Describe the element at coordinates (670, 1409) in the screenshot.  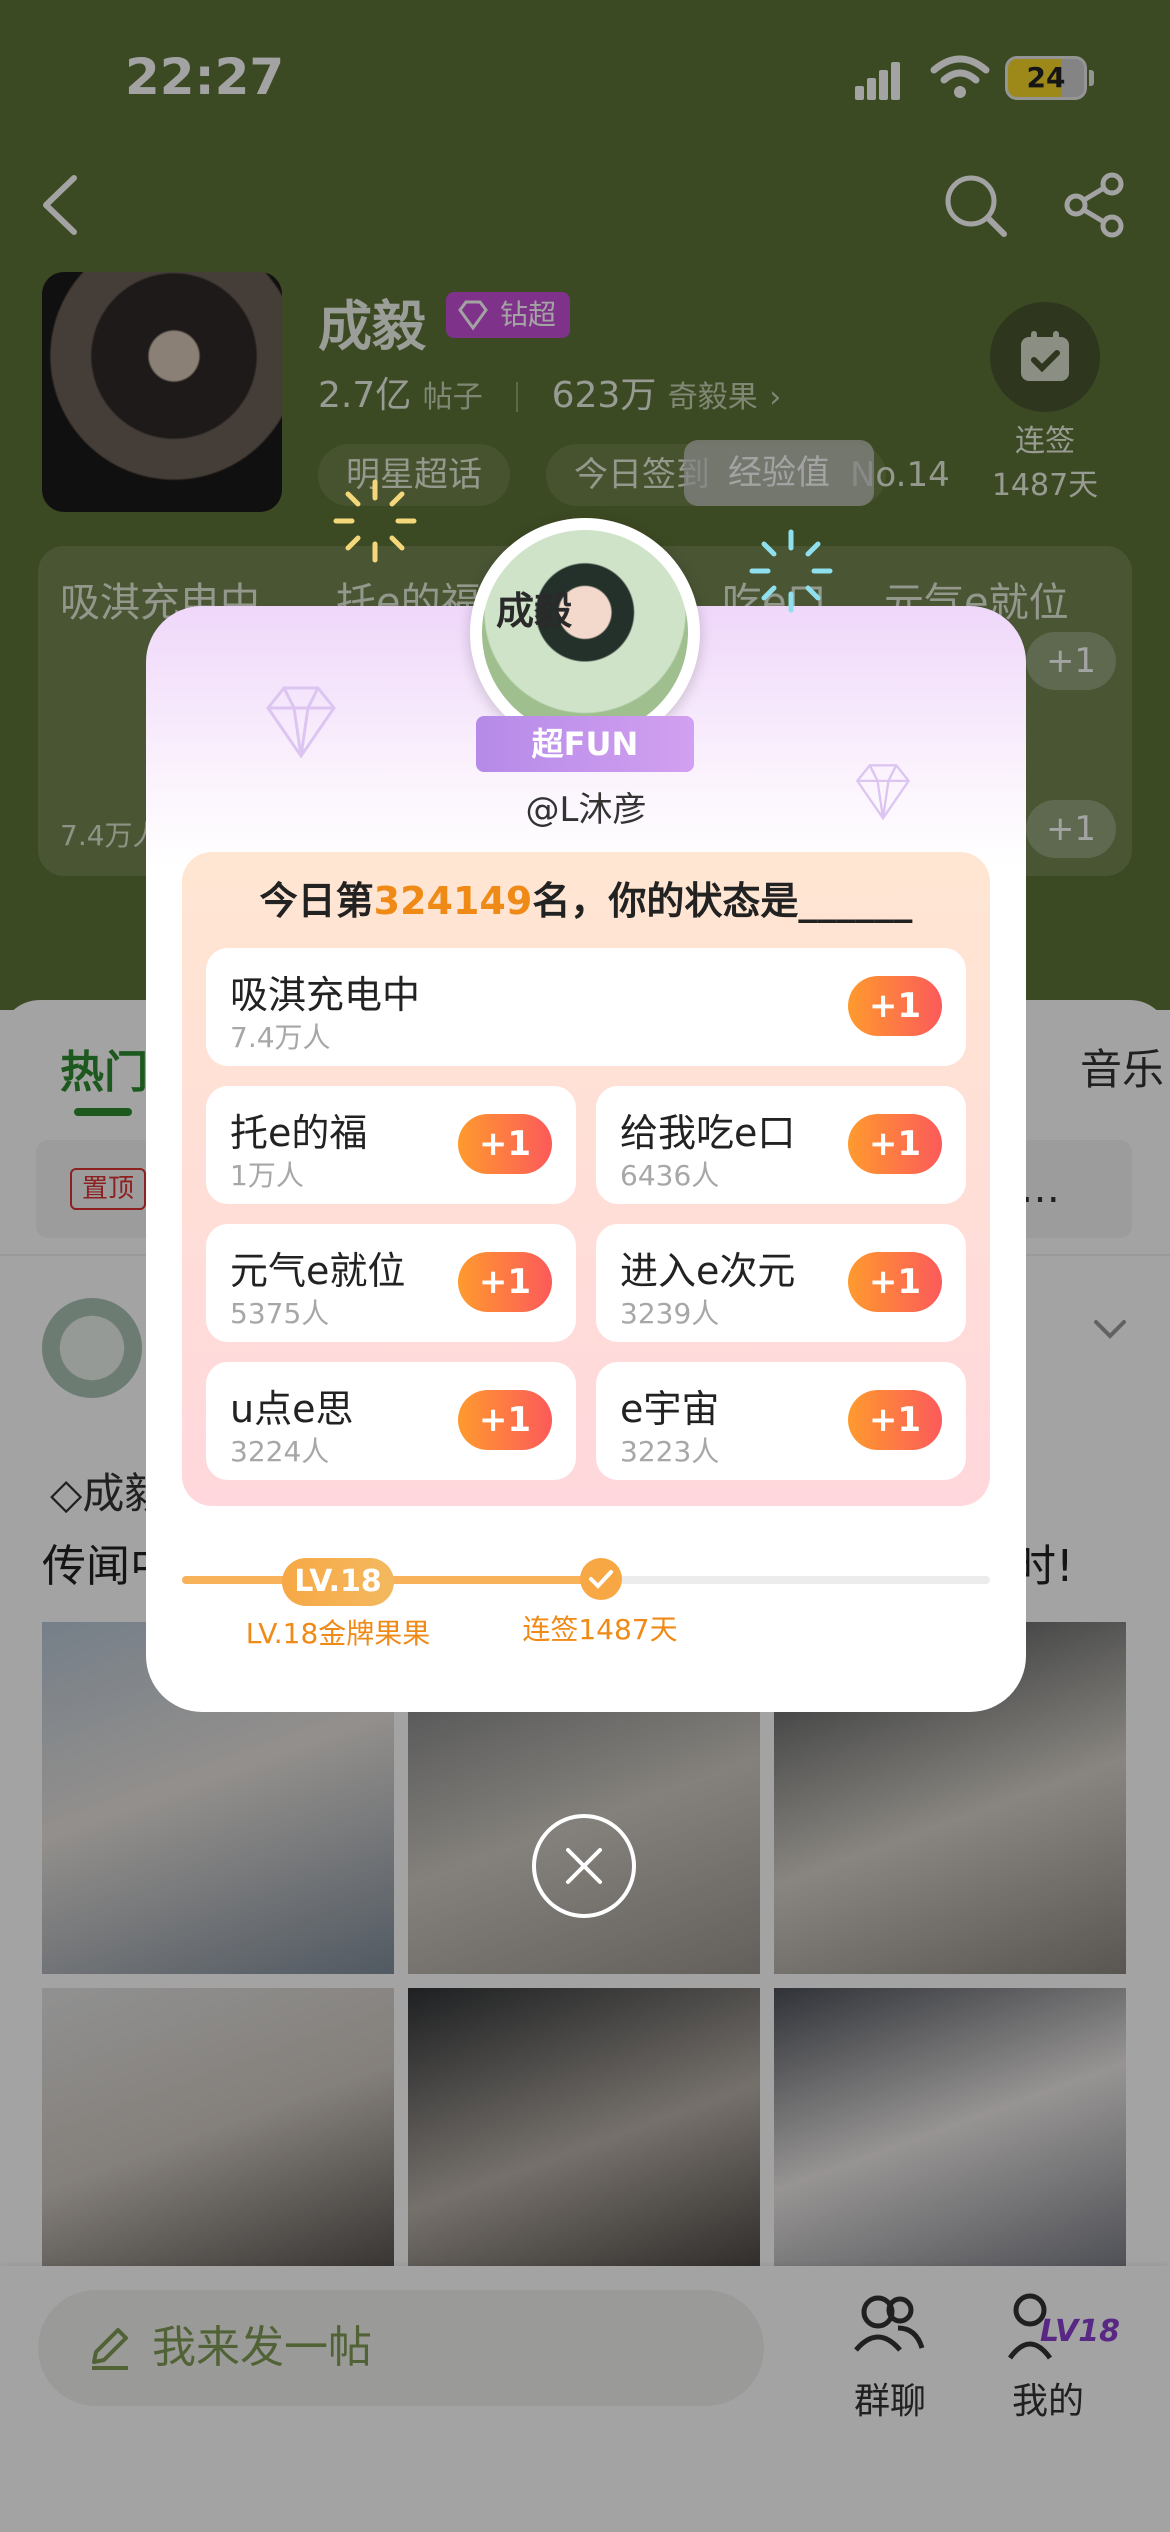
I see `option-name: e宇宙` at that location.